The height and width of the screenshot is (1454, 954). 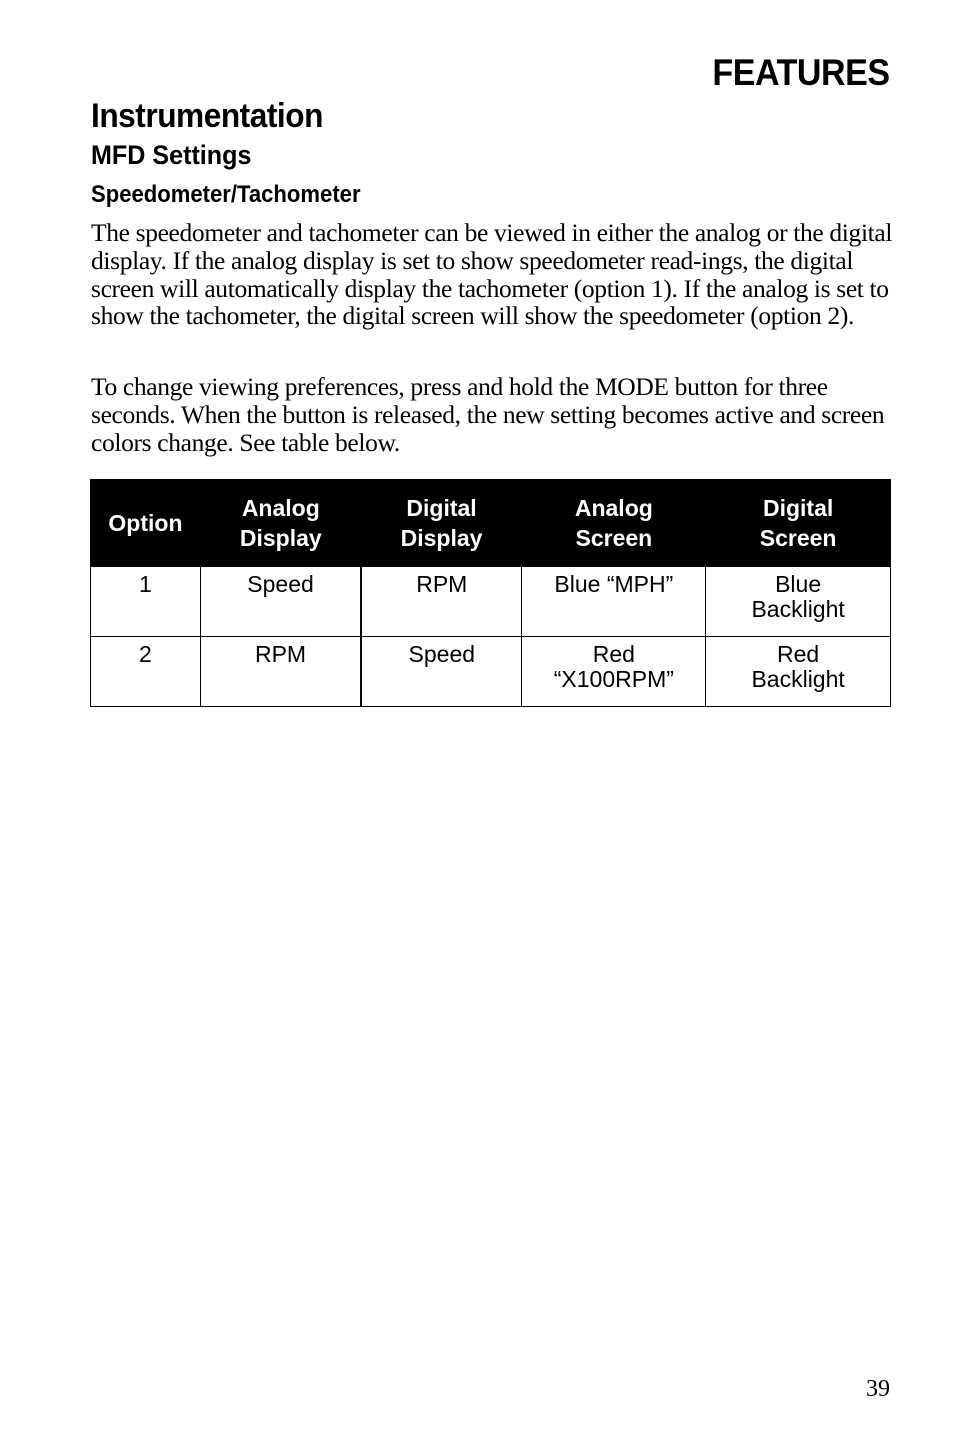 I want to click on table-row: 1 Speed RPM Blue “MPH” Blue Backlight, so click(x=490, y=601).